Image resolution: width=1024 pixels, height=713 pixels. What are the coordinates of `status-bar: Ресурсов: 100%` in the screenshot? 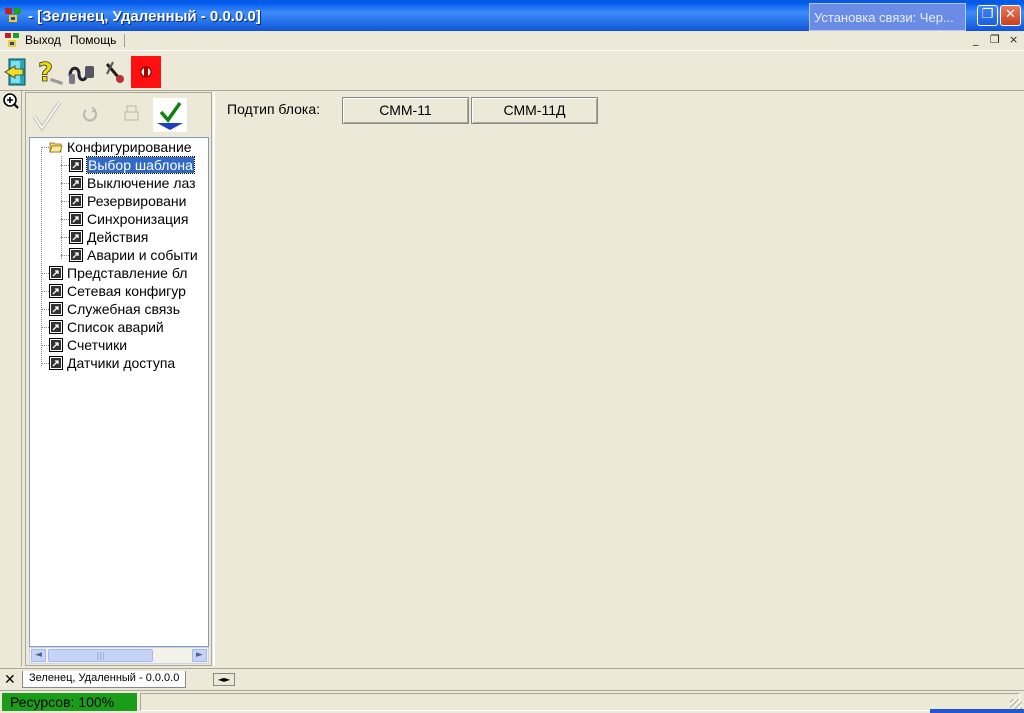 It's located at (512, 701).